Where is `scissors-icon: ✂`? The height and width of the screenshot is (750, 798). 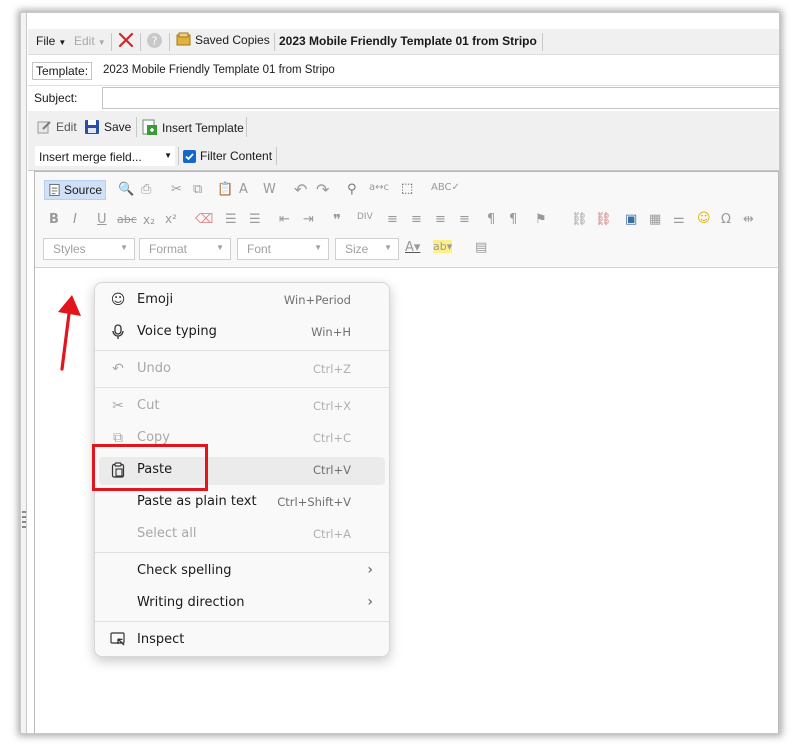 scissors-icon: ✂ is located at coordinates (118, 406).